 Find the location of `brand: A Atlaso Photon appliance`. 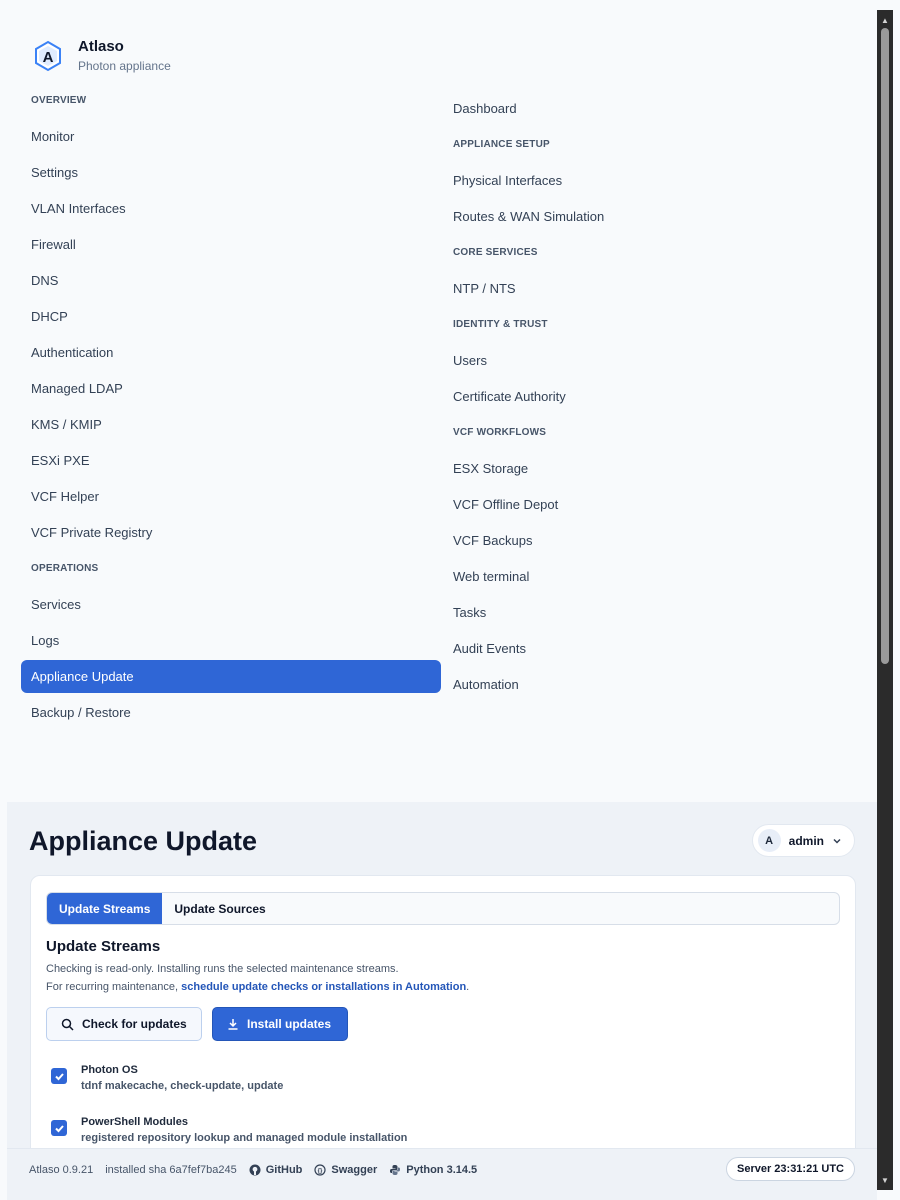

brand: A Atlaso Photon appliance is located at coordinates (101, 56).